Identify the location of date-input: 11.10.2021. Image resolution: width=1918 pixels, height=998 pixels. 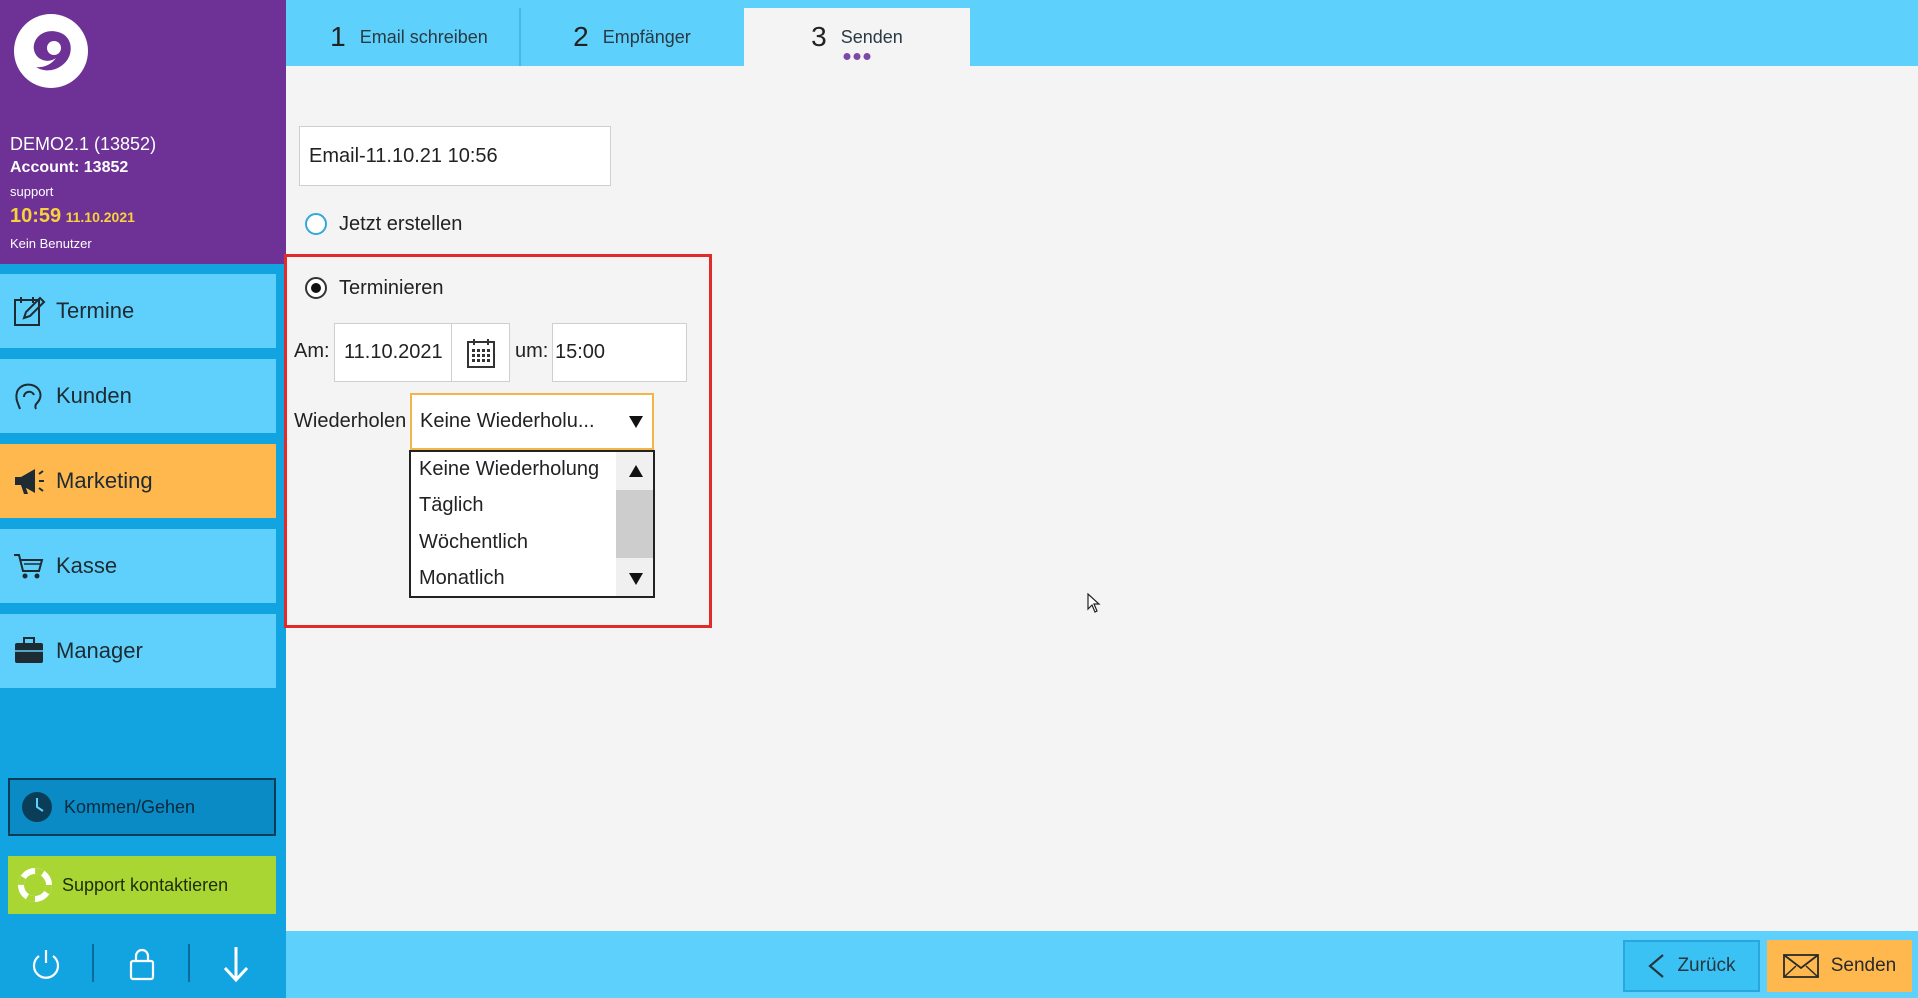
(393, 352).